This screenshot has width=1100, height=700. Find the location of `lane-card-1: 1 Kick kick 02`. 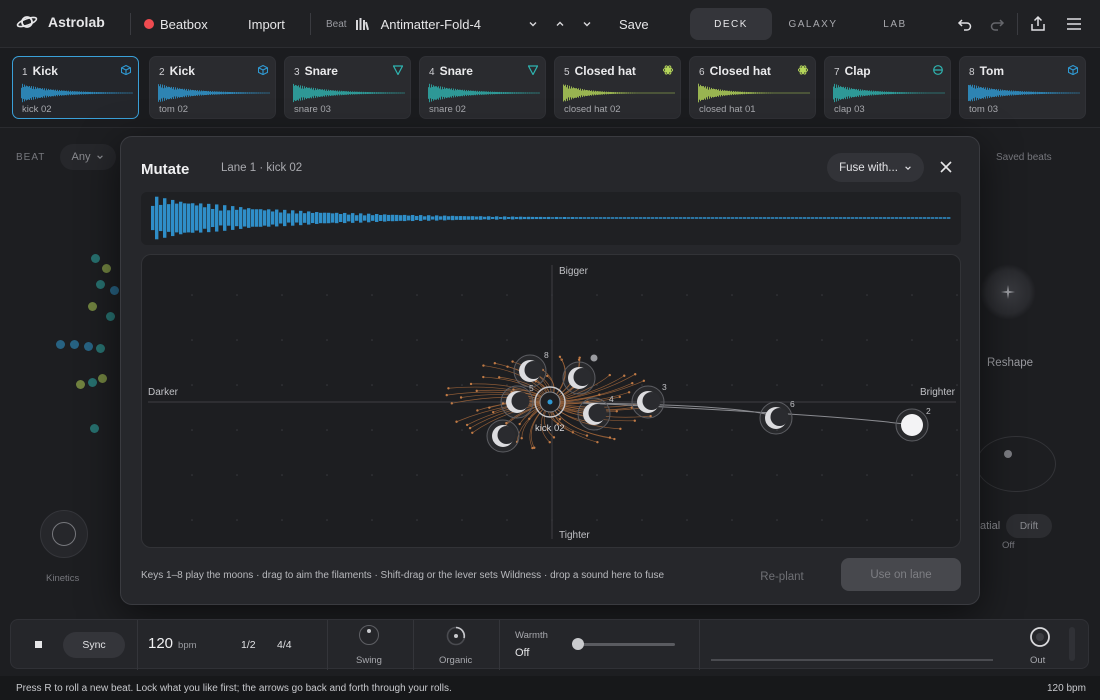

lane-card-1: 1 Kick kick 02 is located at coordinates (75, 87).